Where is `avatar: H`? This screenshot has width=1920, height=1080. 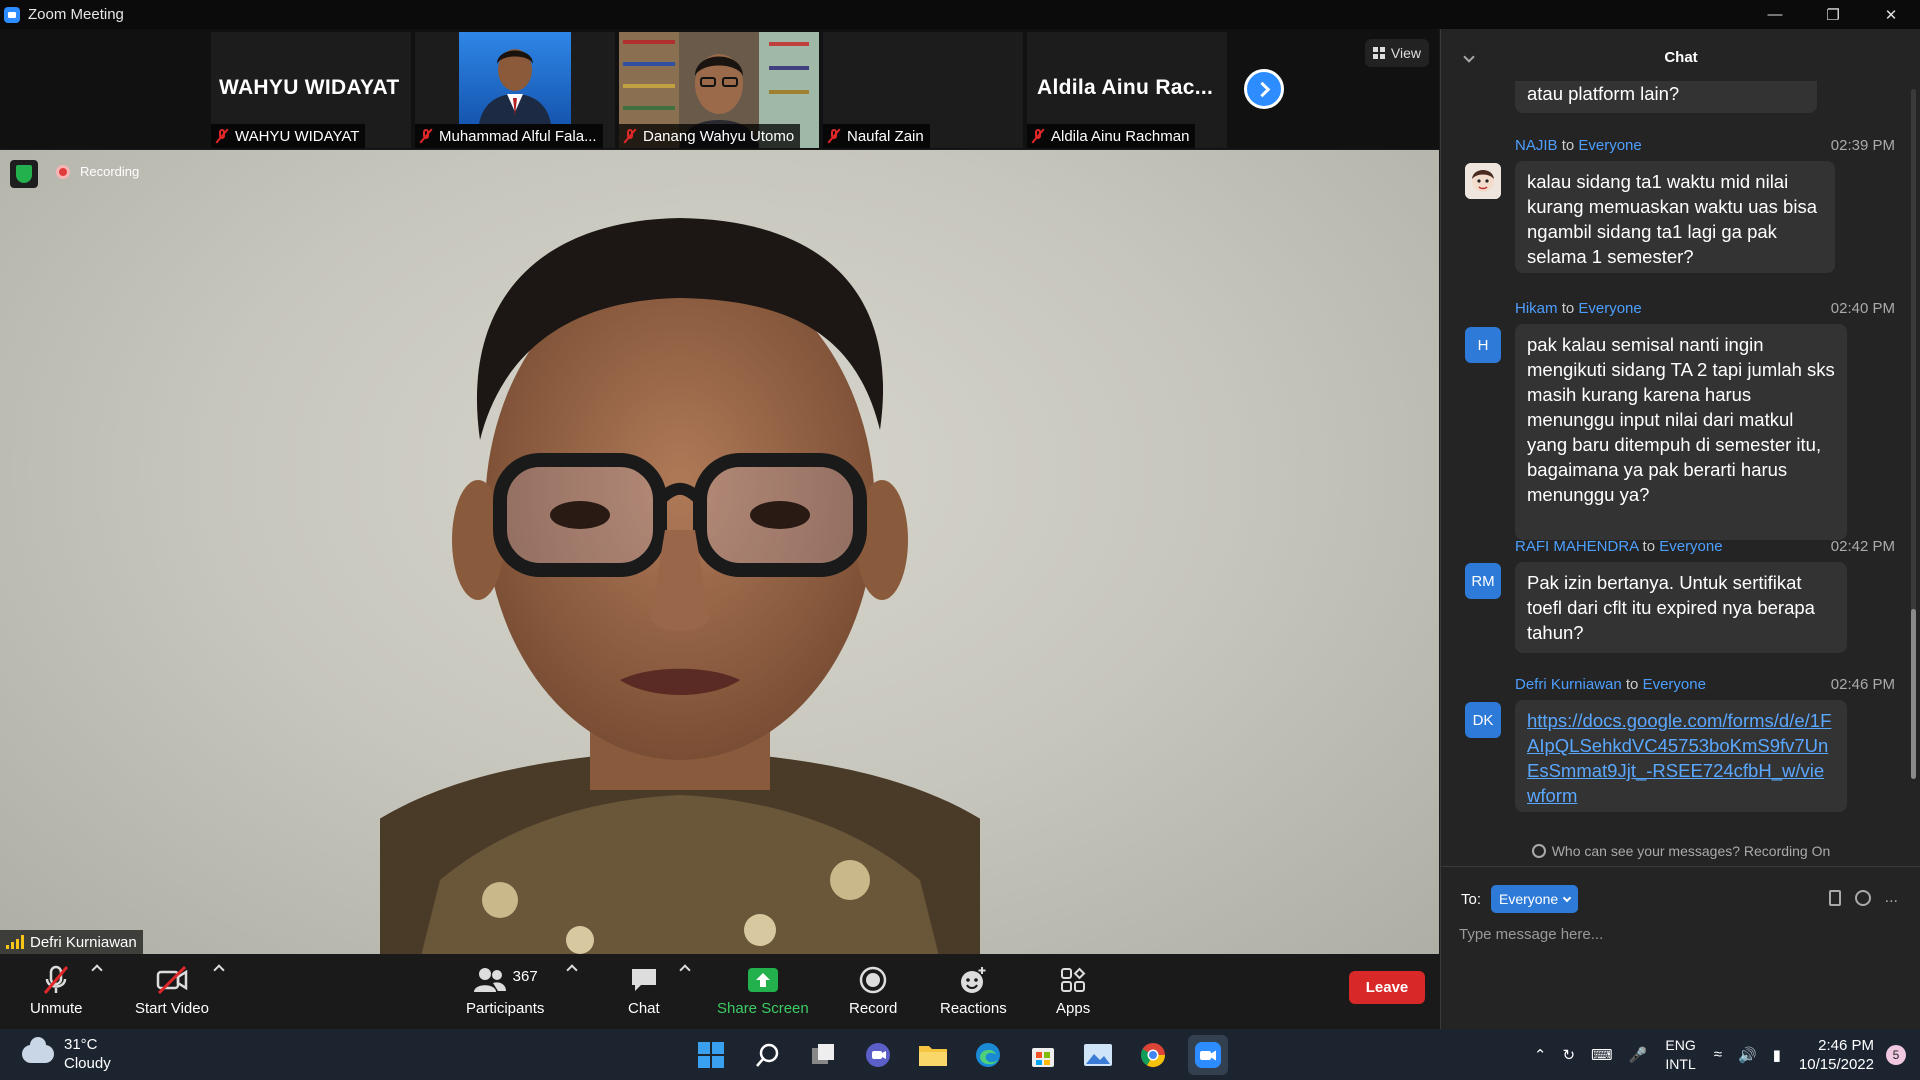 avatar: H is located at coordinates (1483, 345).